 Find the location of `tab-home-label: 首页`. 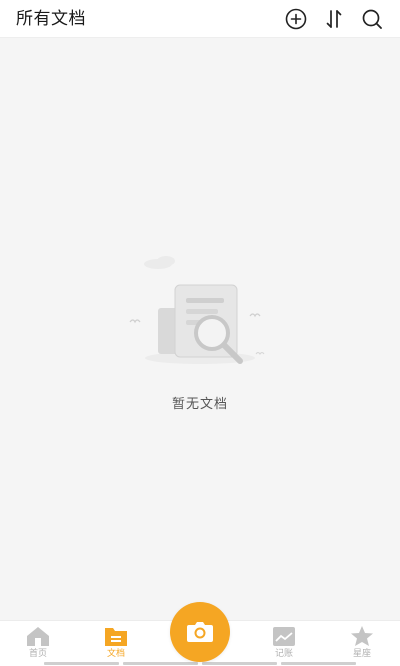

tab-home-label: 首页 is located at coordinates (37, 654).